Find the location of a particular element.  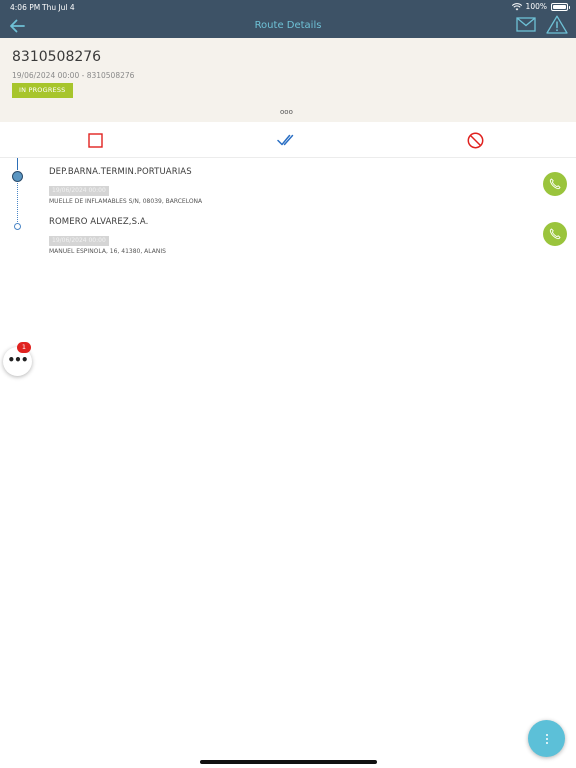

home-indicator is located at coordinates (288, 762).